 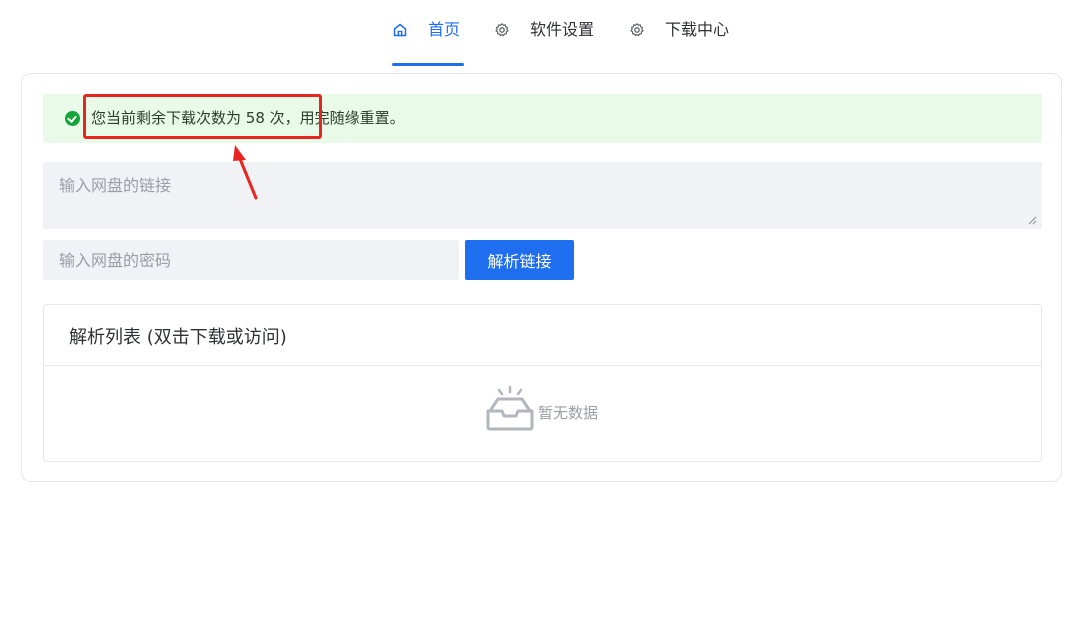 I want to click on nav-item-download: 下载中心, so click(x=684, y=43).